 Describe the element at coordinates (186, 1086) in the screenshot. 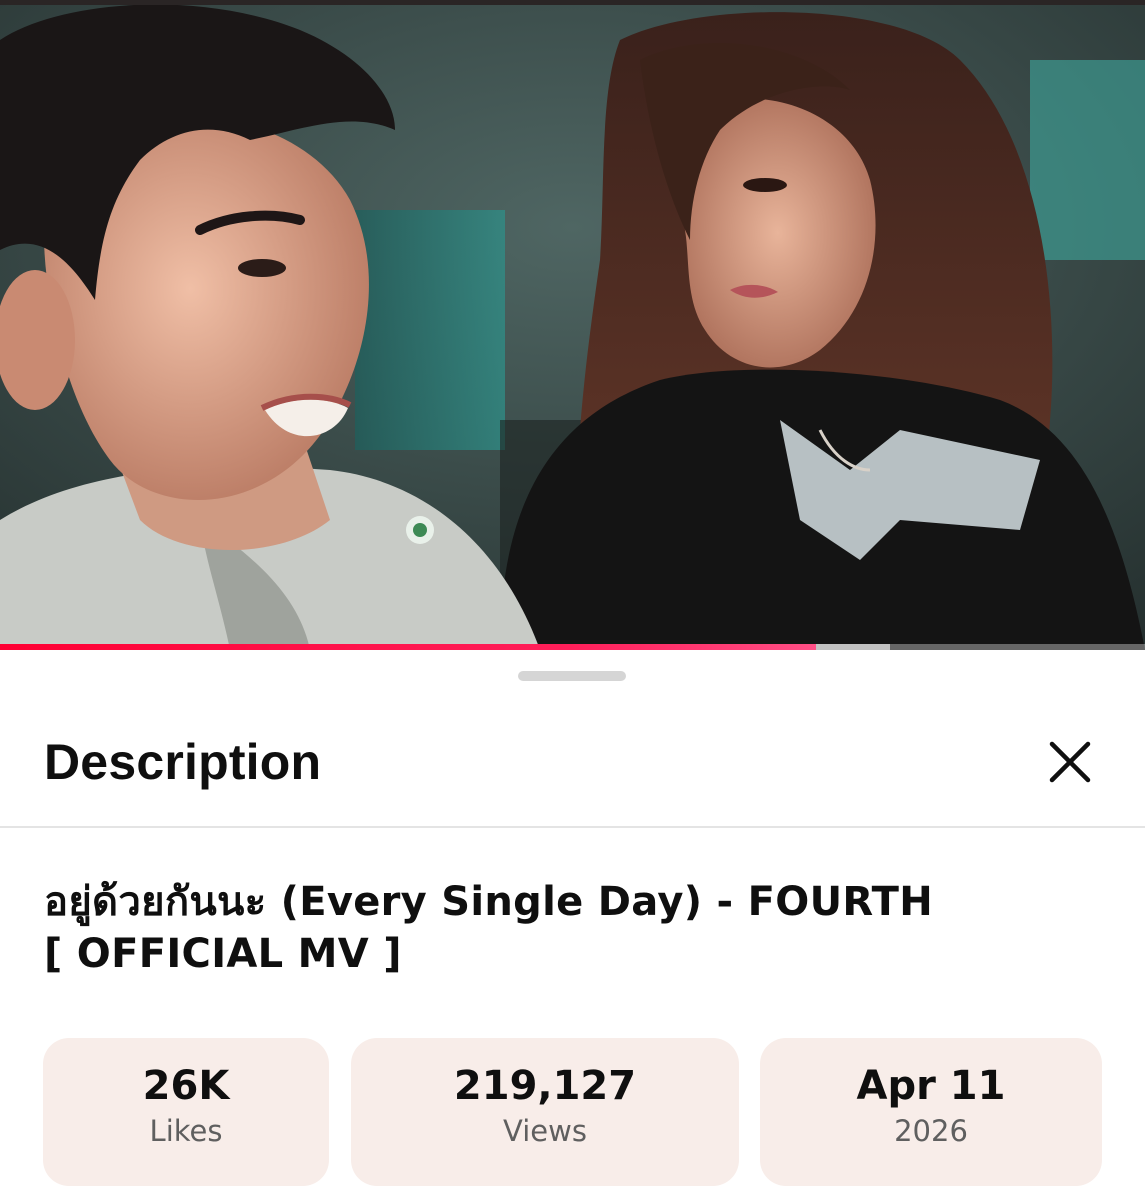

I see `likes-count: 26K` at that location.